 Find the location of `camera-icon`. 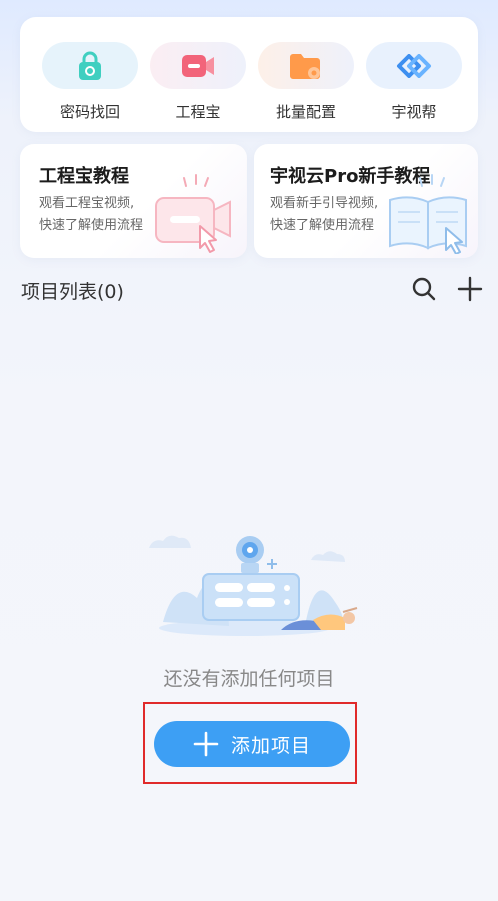

camera-icon is located at coordinates (198, 65).